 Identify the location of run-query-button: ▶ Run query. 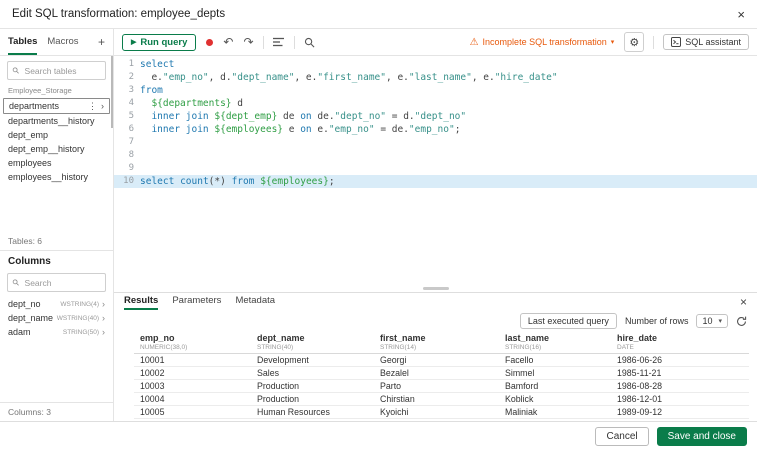
(159, 42).